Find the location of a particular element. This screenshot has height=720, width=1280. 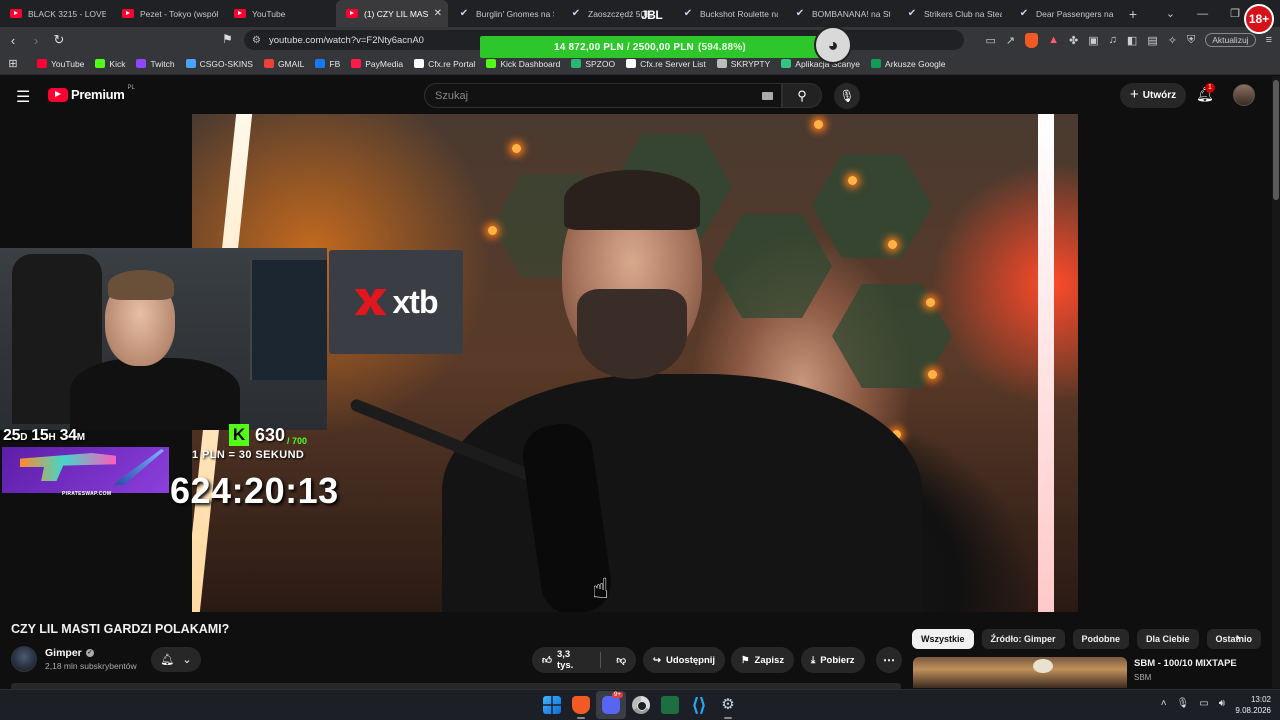

restore-icon: ❐ is located at coordinates (1235, 13).